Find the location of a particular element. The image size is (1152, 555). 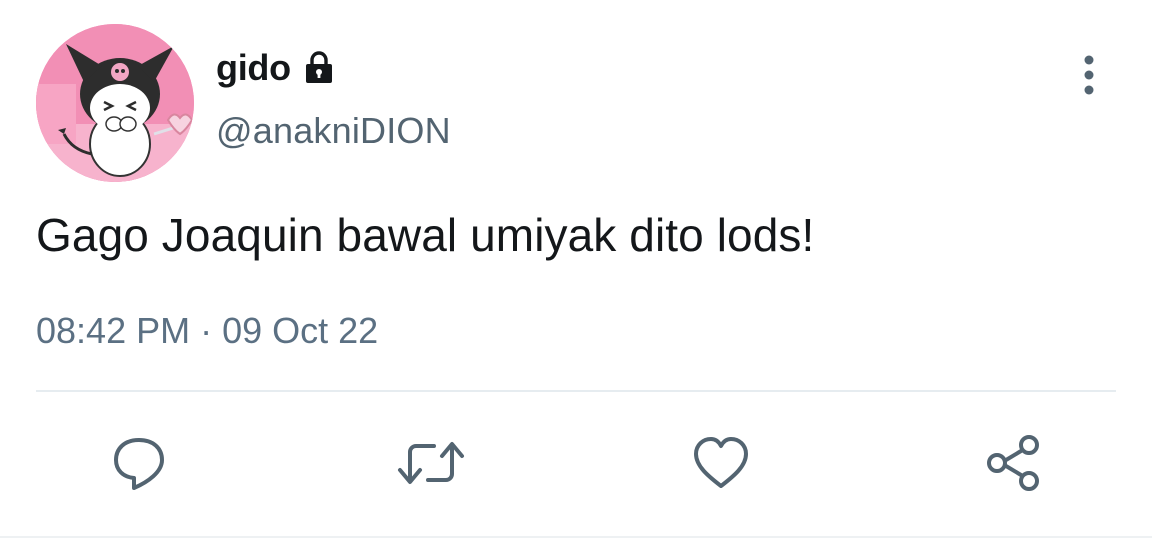

reply-icon is located at coordinates (139, 464).